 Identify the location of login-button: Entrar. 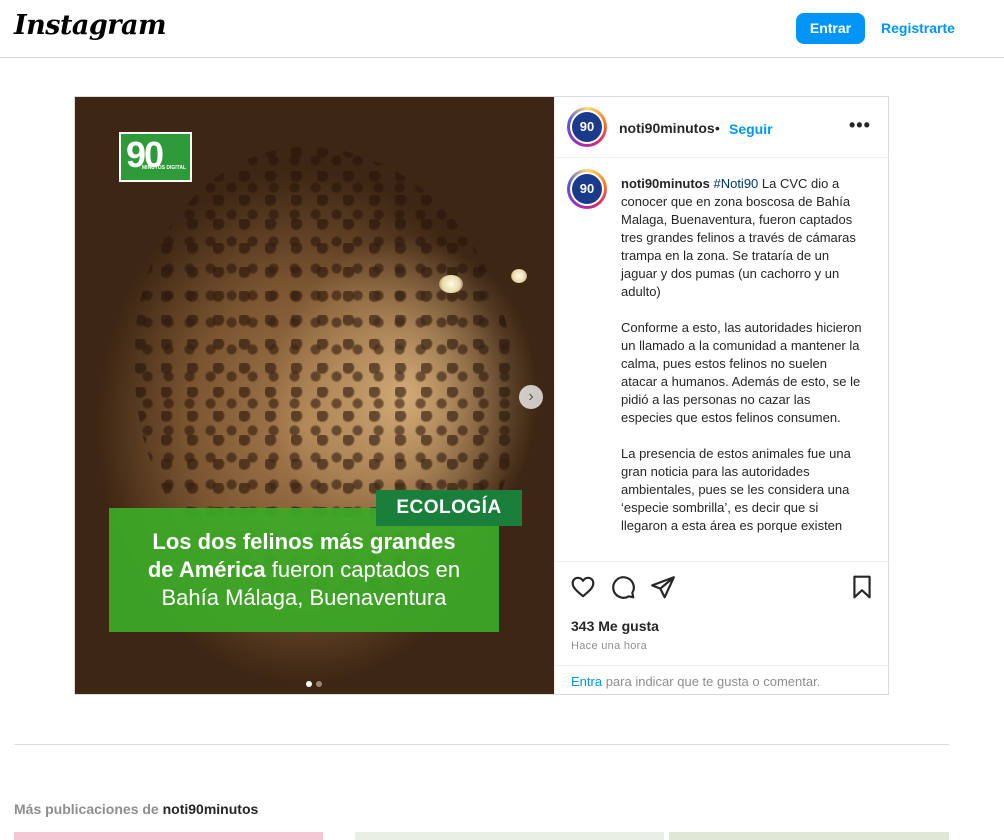
(830, 28).